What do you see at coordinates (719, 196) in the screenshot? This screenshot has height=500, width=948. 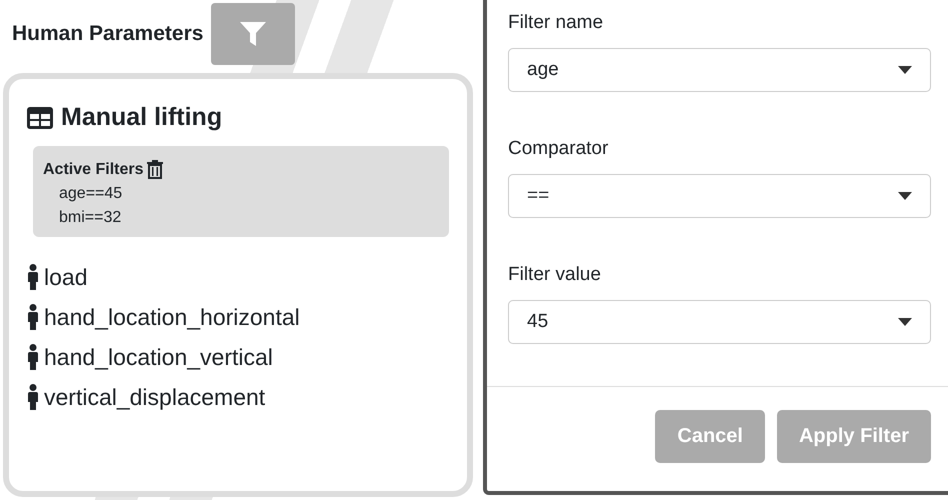 I see `select-field: ==` at bounding box center [719, 196].